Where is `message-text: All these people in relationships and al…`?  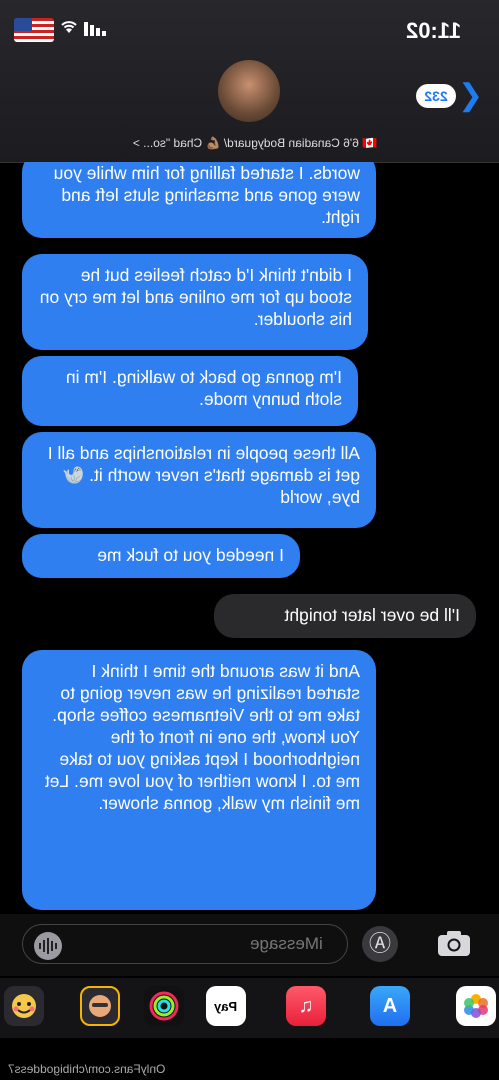
message-text: All these people in relationships and al… is located at coordinates (203, 475).